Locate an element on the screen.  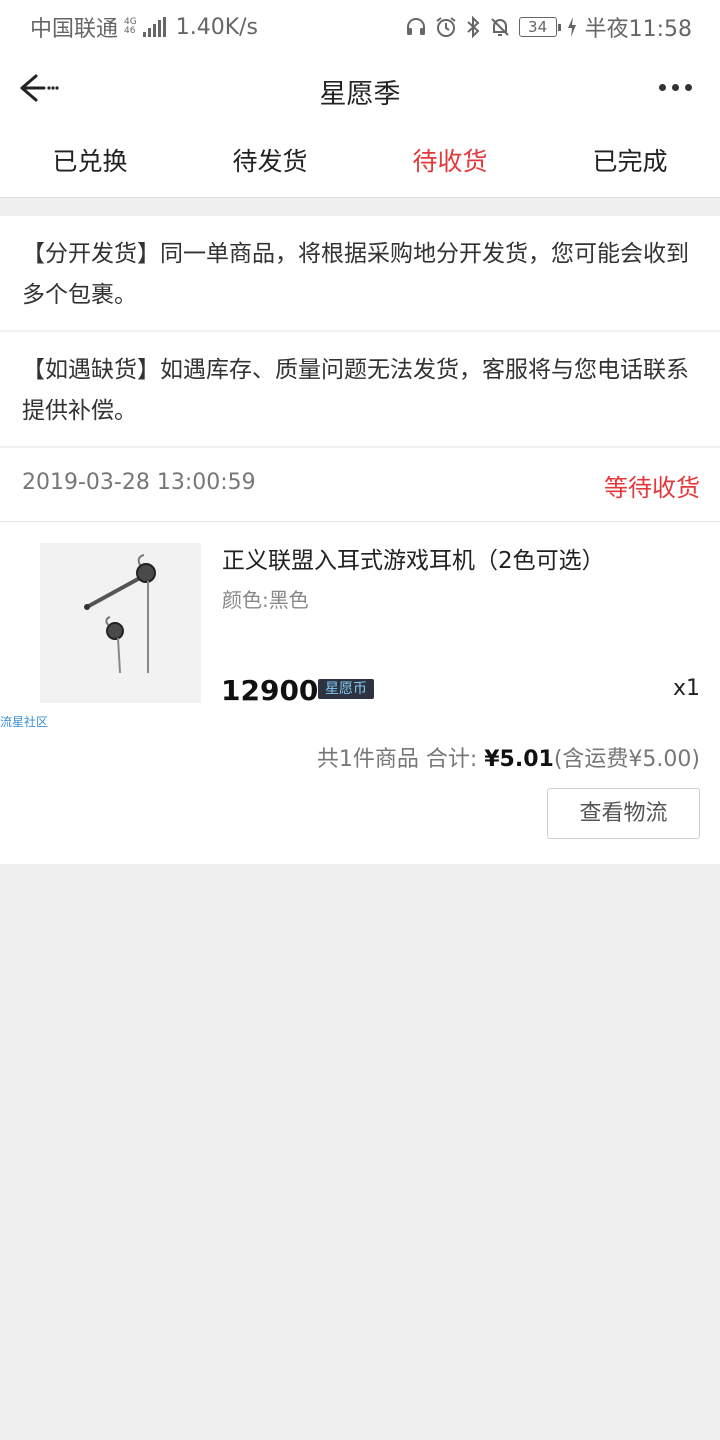
carrier-name: 中国联通 is located at coordinates (74, 29).